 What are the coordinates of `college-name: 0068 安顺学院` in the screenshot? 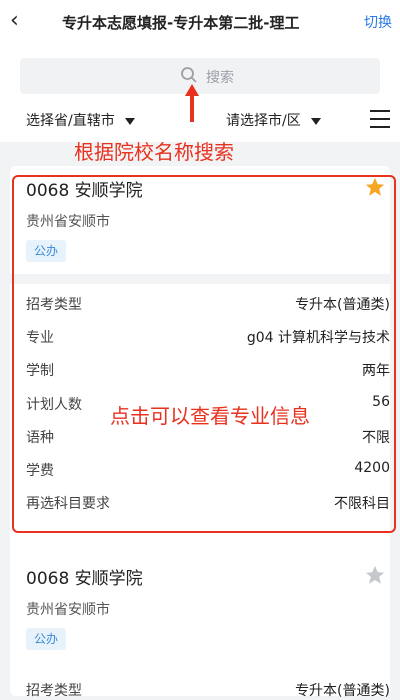 It's located at (84, 579).